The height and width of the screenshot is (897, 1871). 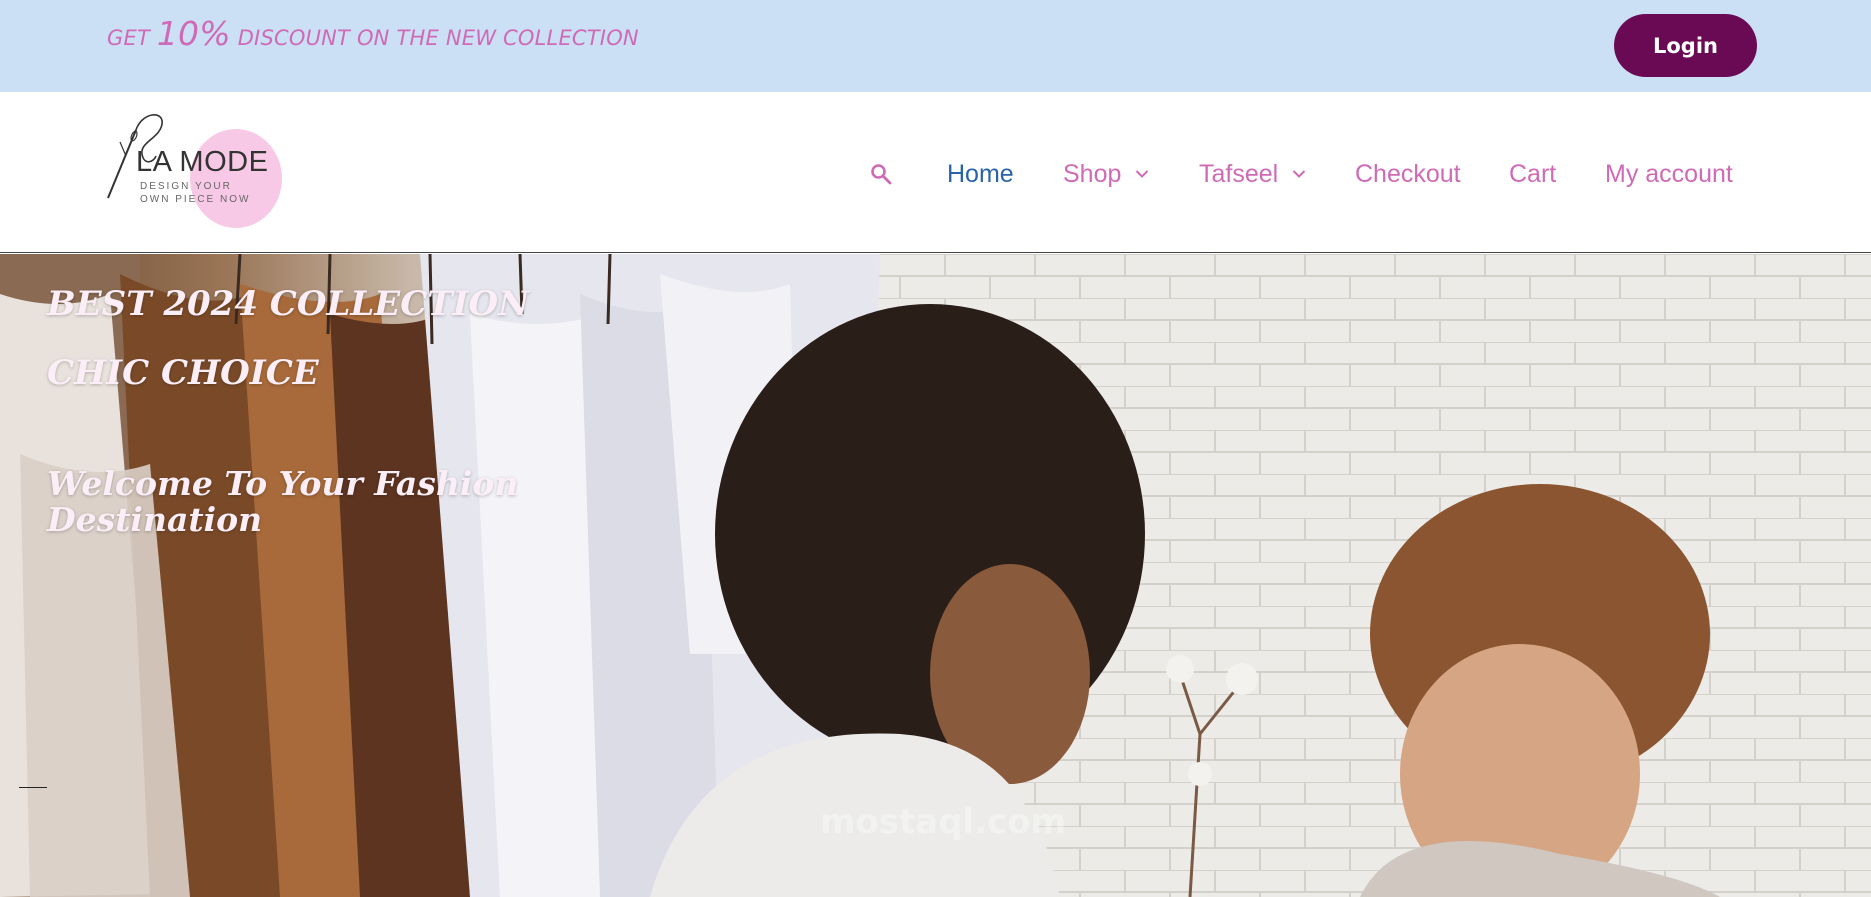 I want to click on nav-item-tafseel: Tafseel, so click(x=1252, y=174).